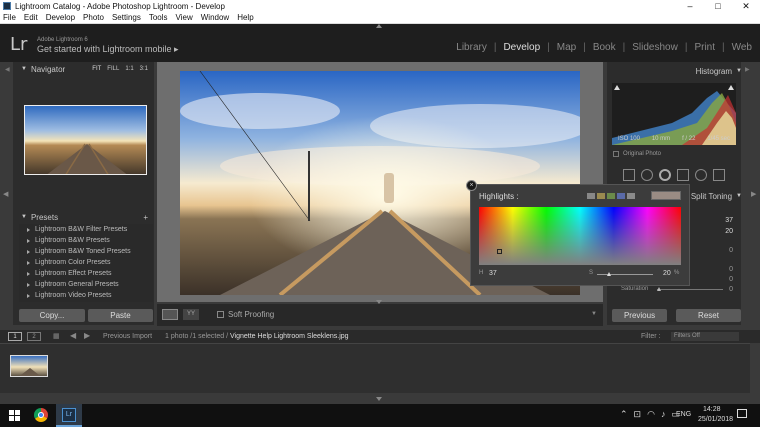  Describe the element at coordinates (127, 336) in the screenshot. I see `source-label: Previous Import` at that location.